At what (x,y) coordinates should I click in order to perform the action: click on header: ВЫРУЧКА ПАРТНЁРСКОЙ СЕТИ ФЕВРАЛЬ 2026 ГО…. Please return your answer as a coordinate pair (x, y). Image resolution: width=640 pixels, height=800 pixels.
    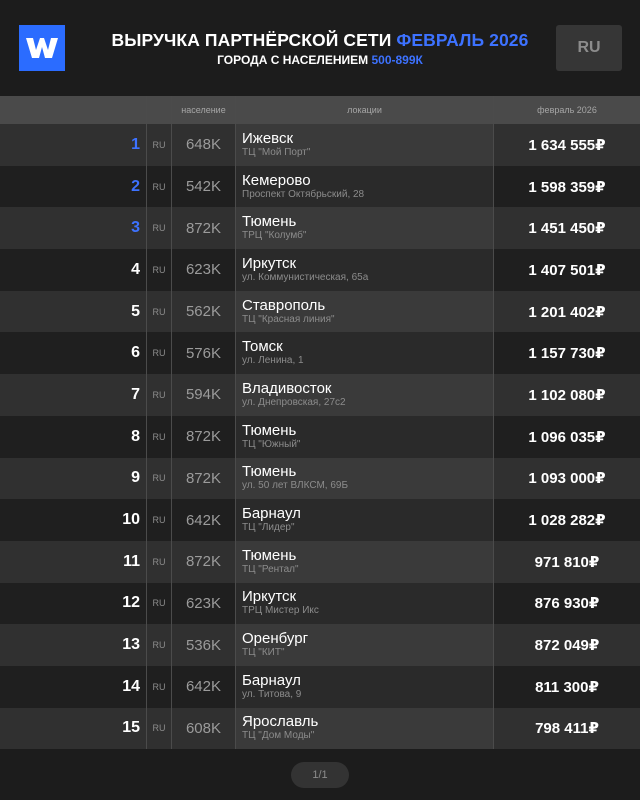
    Looking at the image, I should click on (320, 48).